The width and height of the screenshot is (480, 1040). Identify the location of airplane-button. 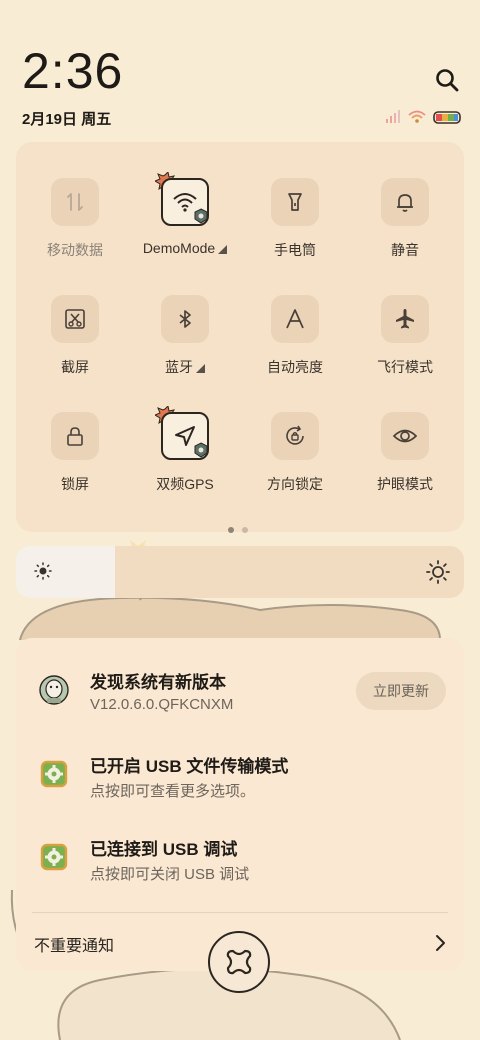
(405, 319).